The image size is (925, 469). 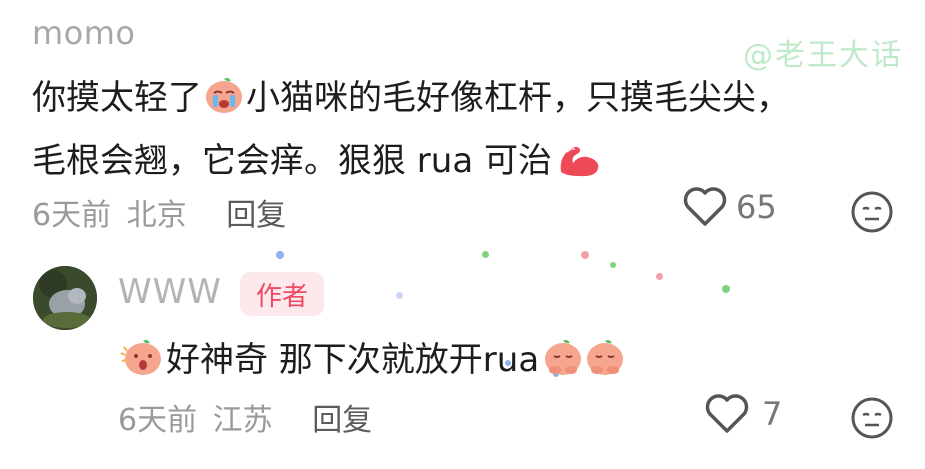 I want to click on author-badge: 作者, so click(x=282, y=294).